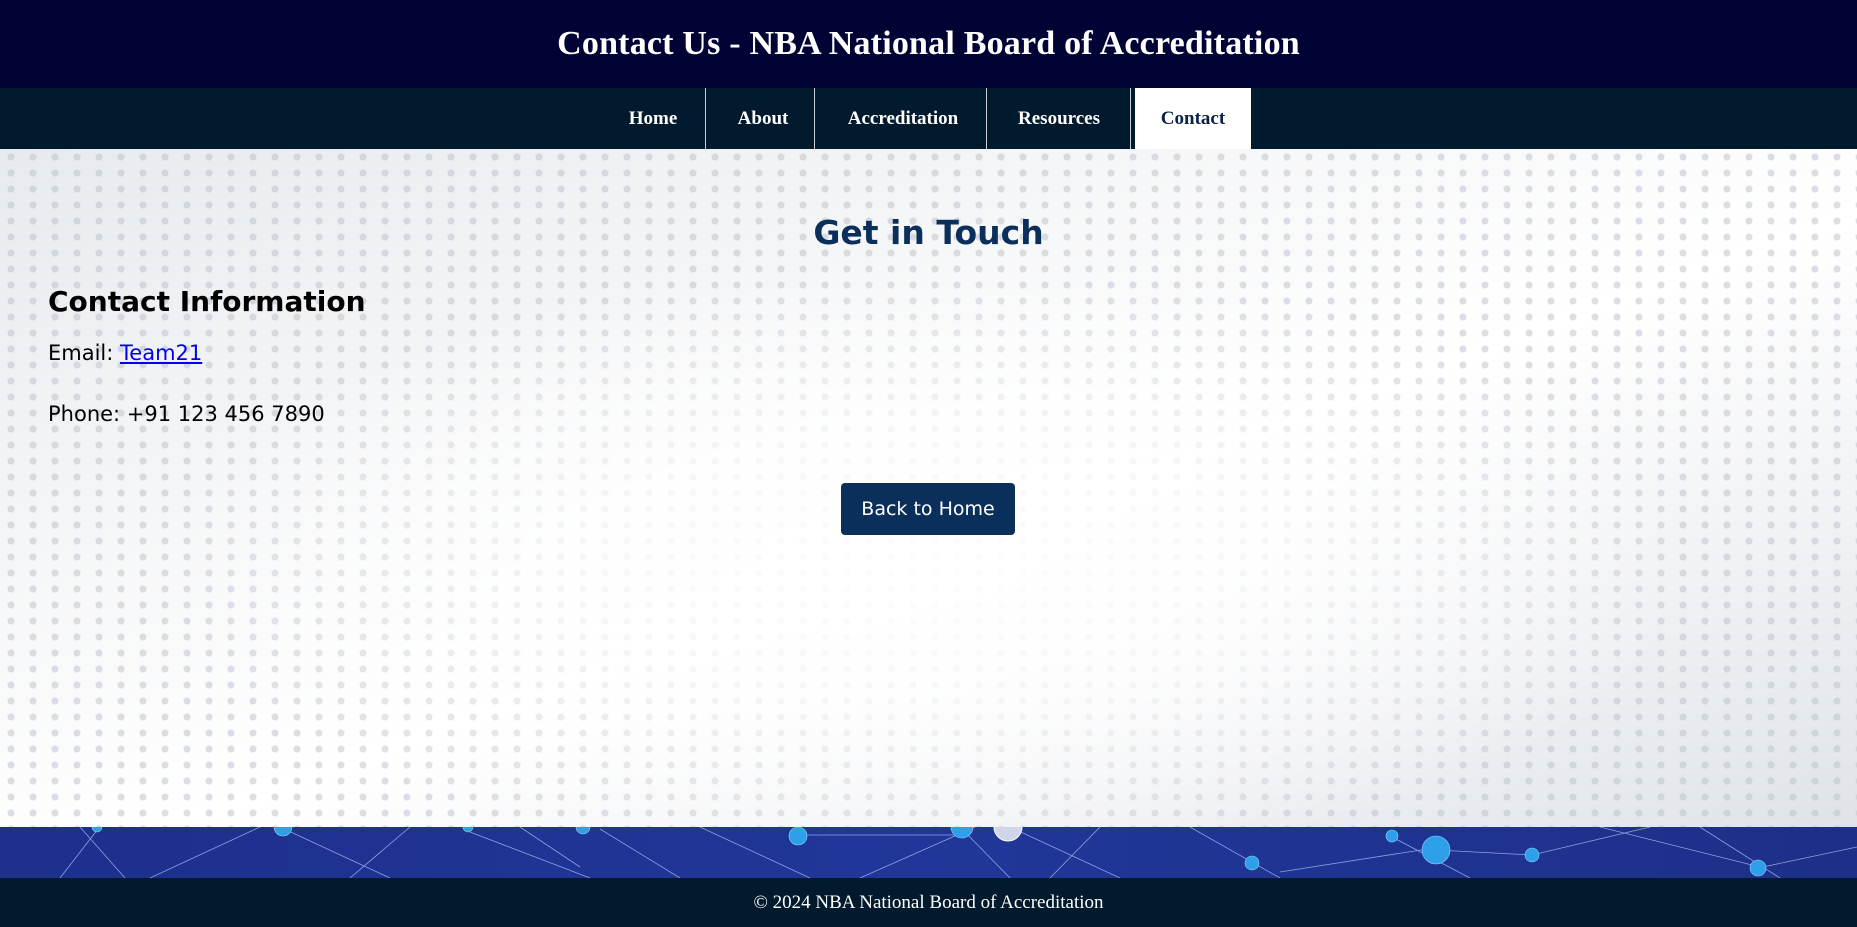 The image size is (1857, 927). Describe the element at coordinates (1059, 118) in the screenshot. I see `nav-item-resources: Resources` at that location.